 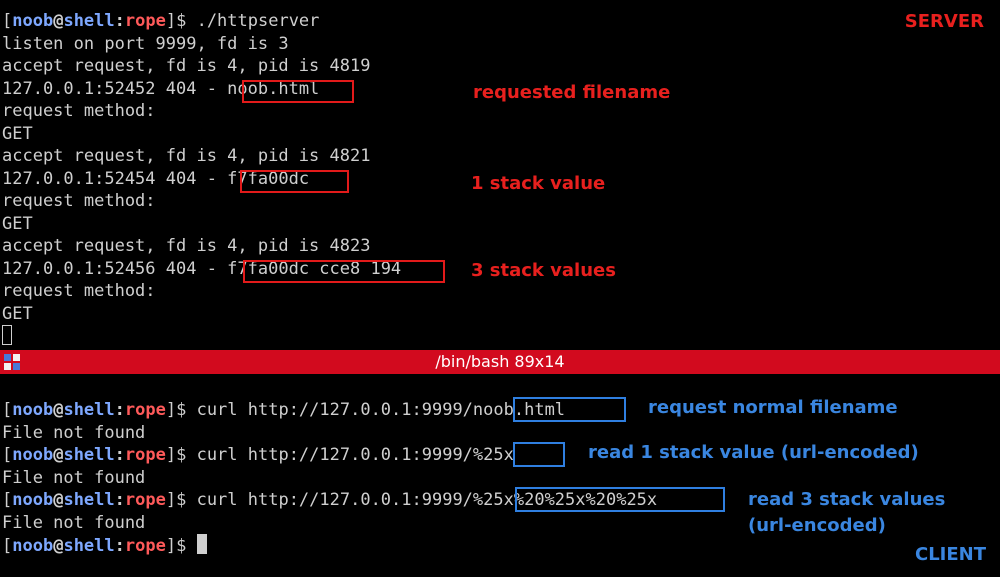 What do you see at coordinates (145, 44) in the screenshot?
I see `server-output-line: listen on port 9999, fd is 3` at bounding box center [145, 44].